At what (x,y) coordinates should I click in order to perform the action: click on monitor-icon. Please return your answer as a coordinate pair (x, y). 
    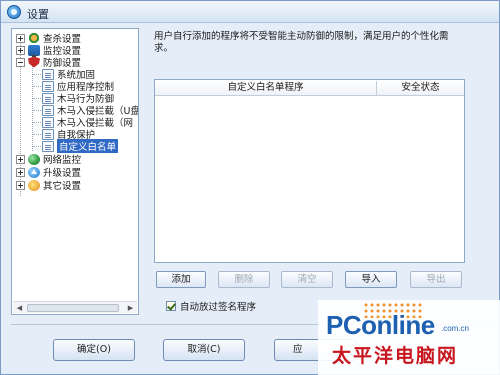
    Looking at the image, I should click on (34, 50).